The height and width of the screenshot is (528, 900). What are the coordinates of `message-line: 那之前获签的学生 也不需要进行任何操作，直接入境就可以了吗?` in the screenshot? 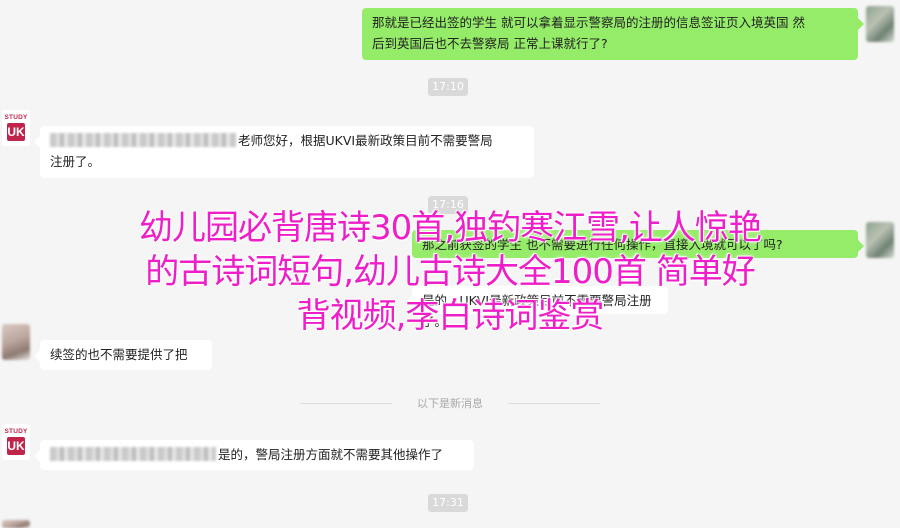 It's located at (602, 244).